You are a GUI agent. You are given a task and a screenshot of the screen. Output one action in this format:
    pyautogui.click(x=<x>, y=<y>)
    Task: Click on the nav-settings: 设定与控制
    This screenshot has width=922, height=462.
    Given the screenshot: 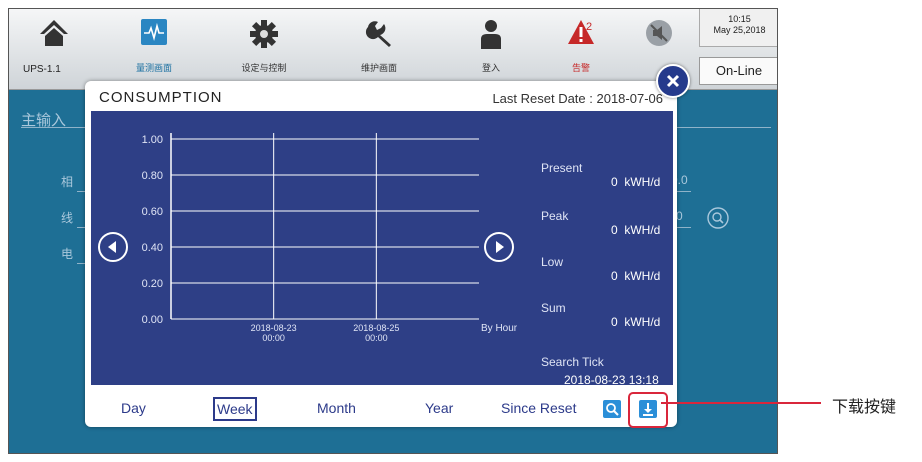 What is the action you would take?
    pyautogui.click(x=264, y=42)
    